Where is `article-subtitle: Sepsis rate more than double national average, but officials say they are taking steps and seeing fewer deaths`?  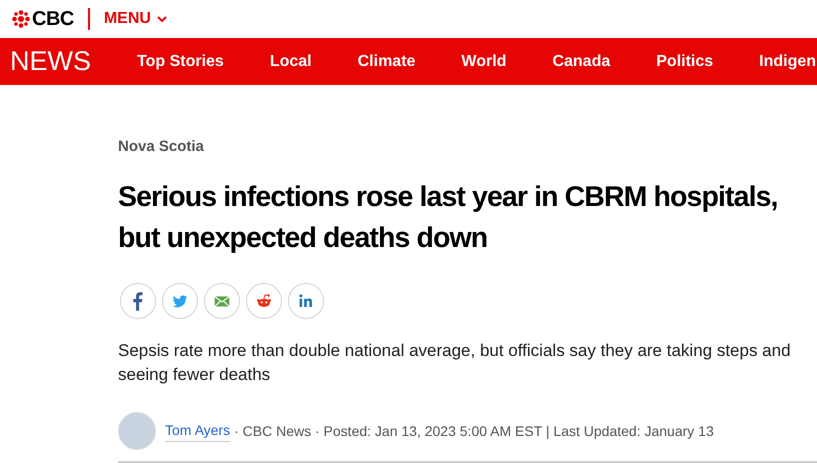
article-subtitle: Sepsis rate more than double national average, but officials say they are taking steps and seeing fewer deaths is located at coordinates (455, 363).